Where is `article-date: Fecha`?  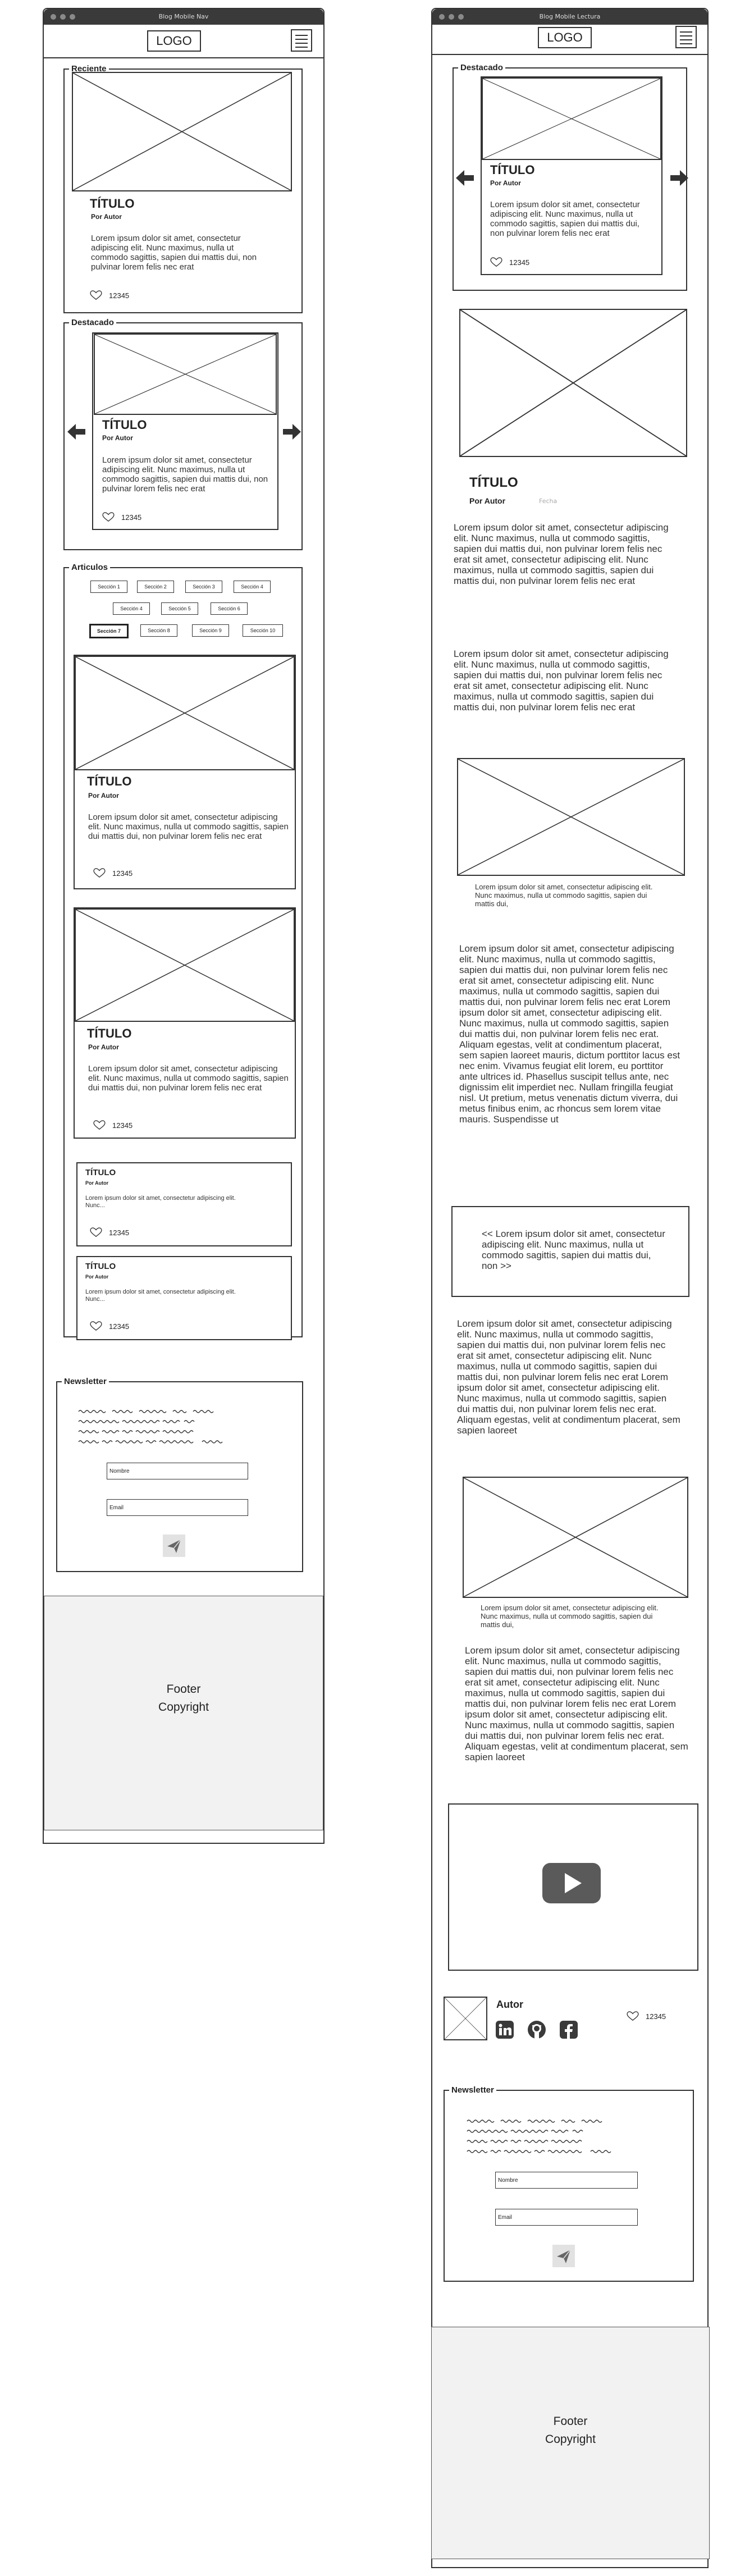 article-date: Fecha is located at coordinates (548, 501).